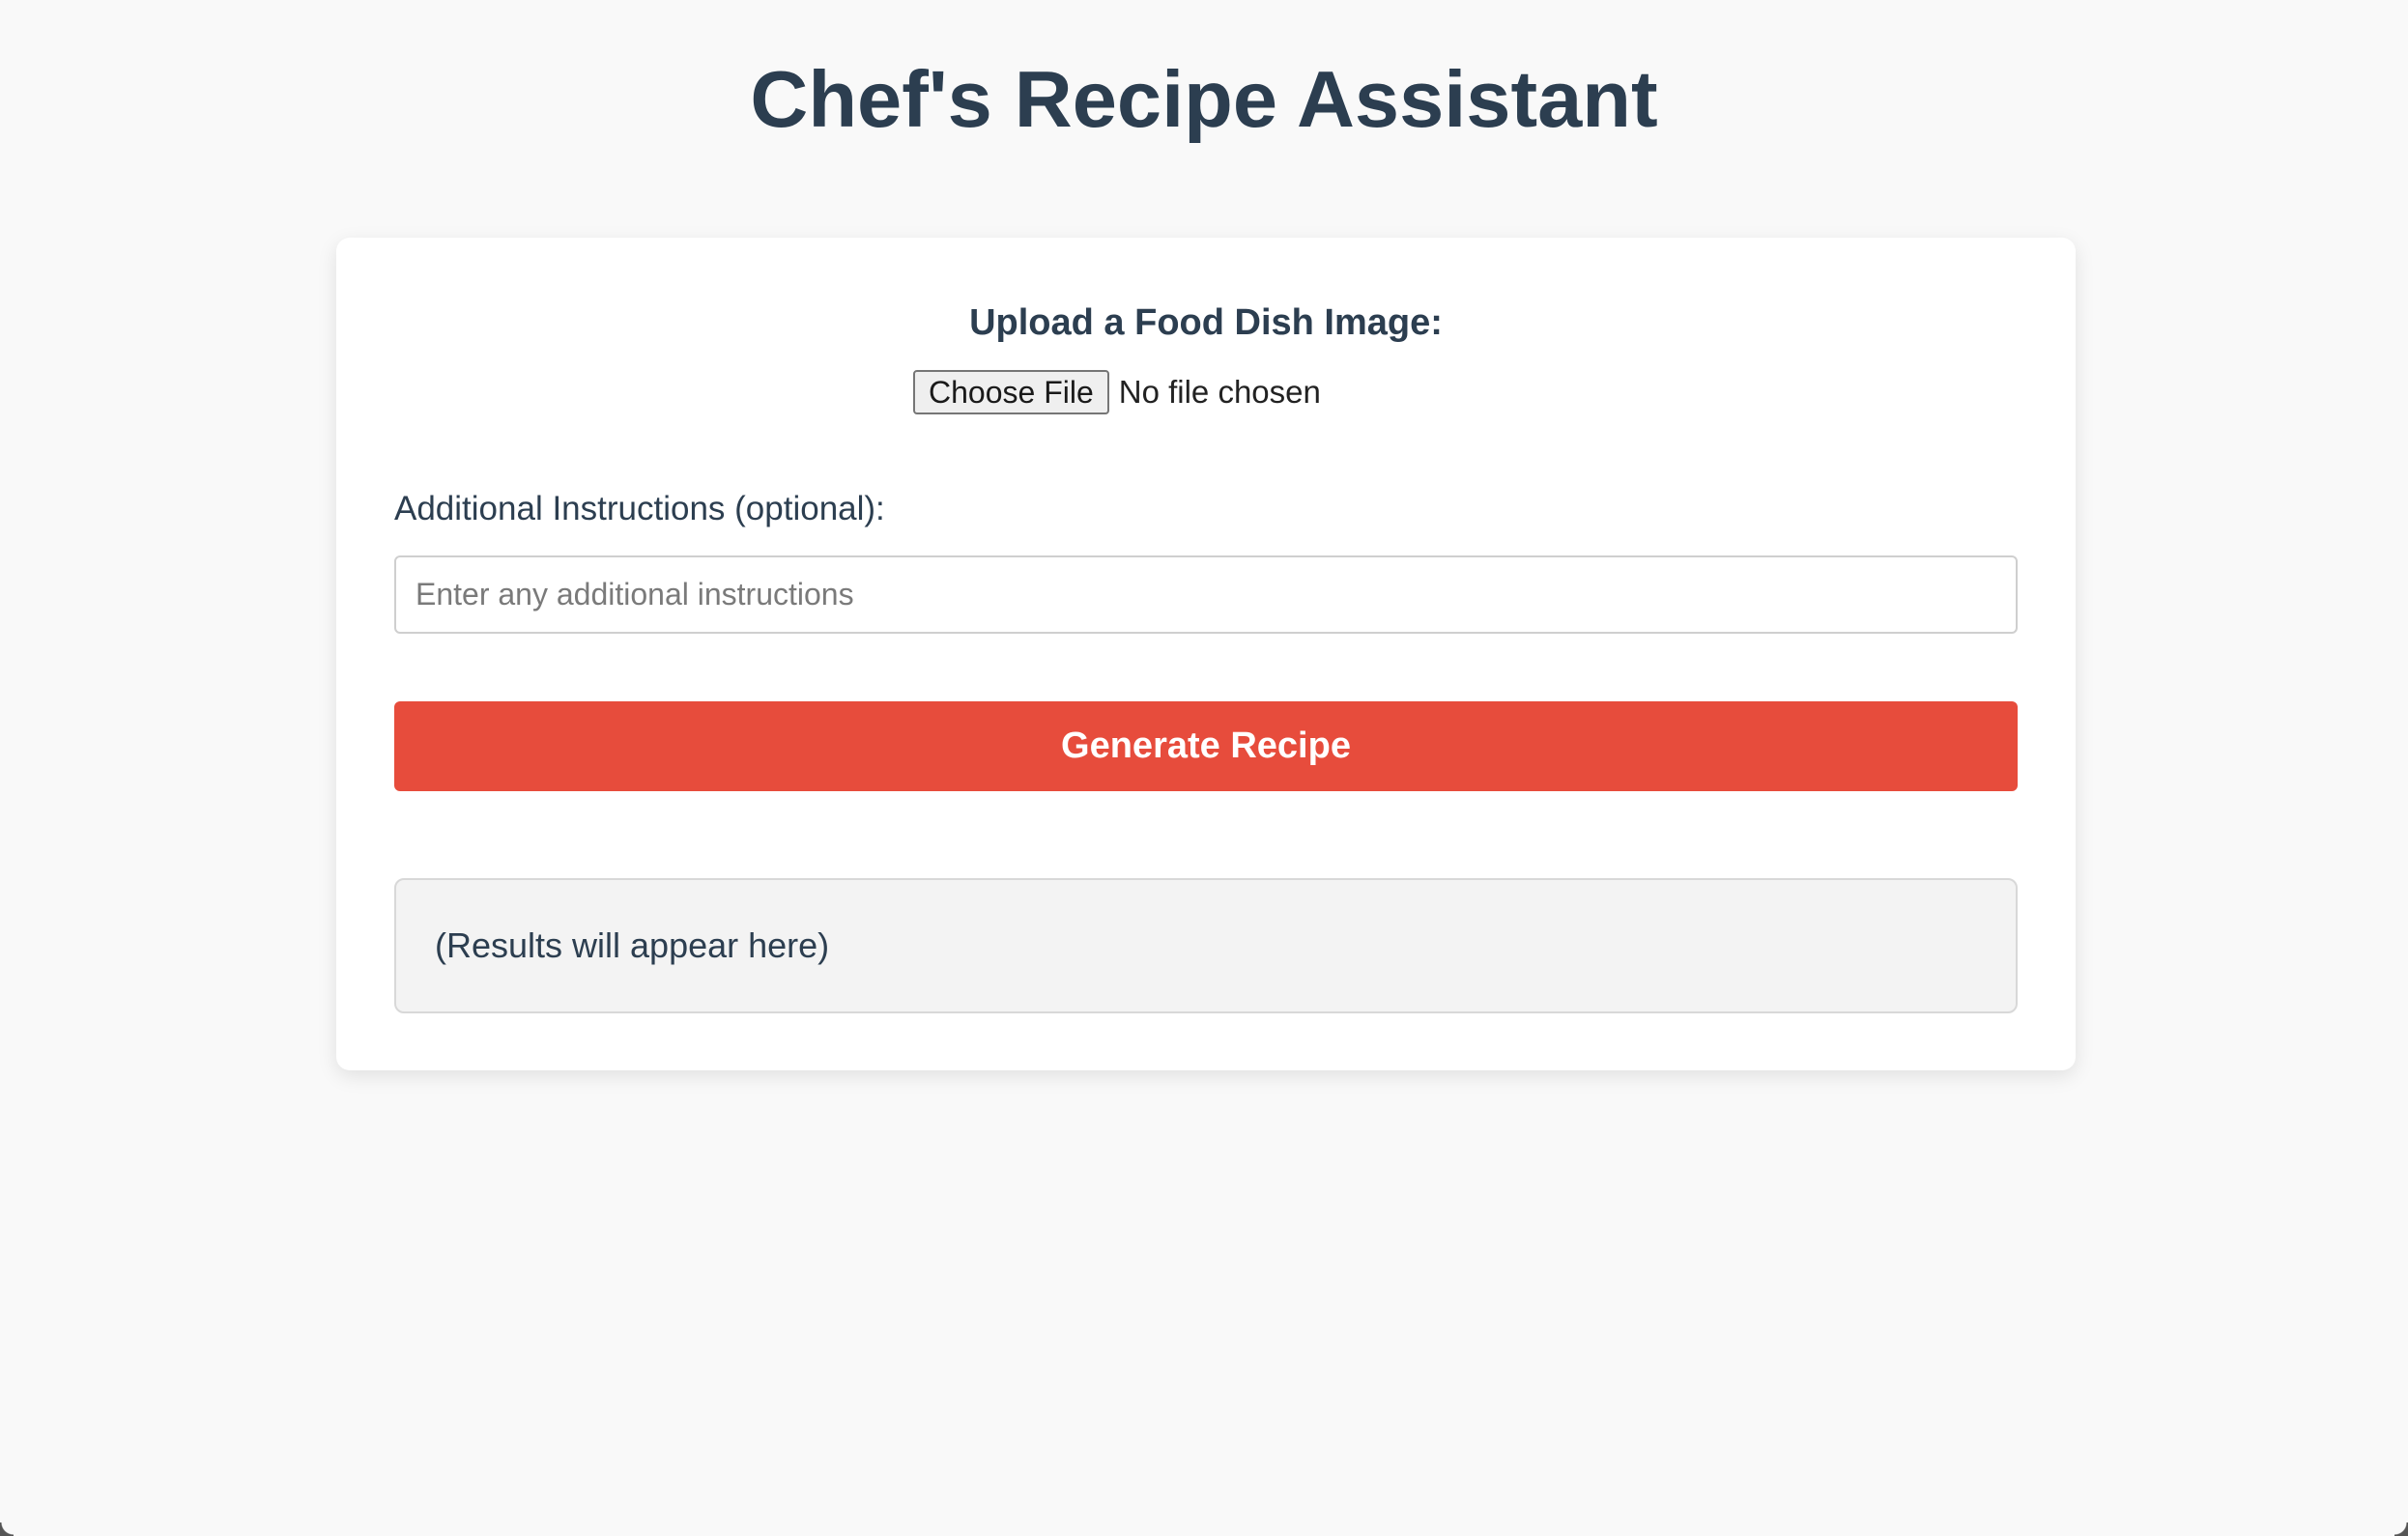 This screenshot has height=1536, width=2408. Describe the element at coordinates (1206, 746) in the screenshot. I see `generate-recipe-button: Generate Recipe` at that location.